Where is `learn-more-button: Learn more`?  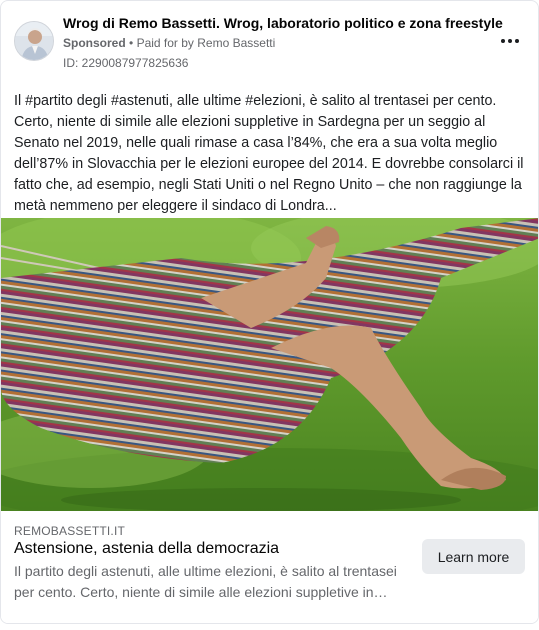
learn-more-button: Learn more is located at coordinates (473, 556).